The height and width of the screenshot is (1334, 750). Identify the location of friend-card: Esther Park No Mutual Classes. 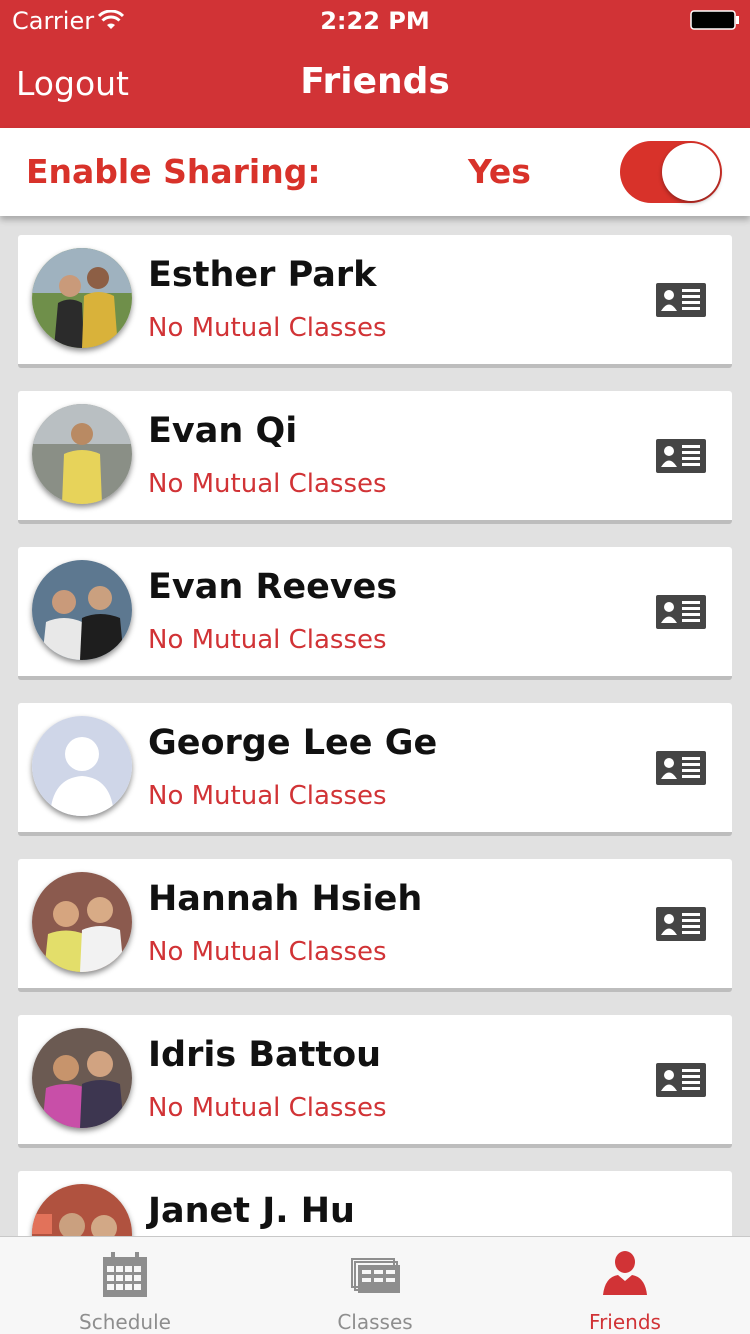
(375, 301).